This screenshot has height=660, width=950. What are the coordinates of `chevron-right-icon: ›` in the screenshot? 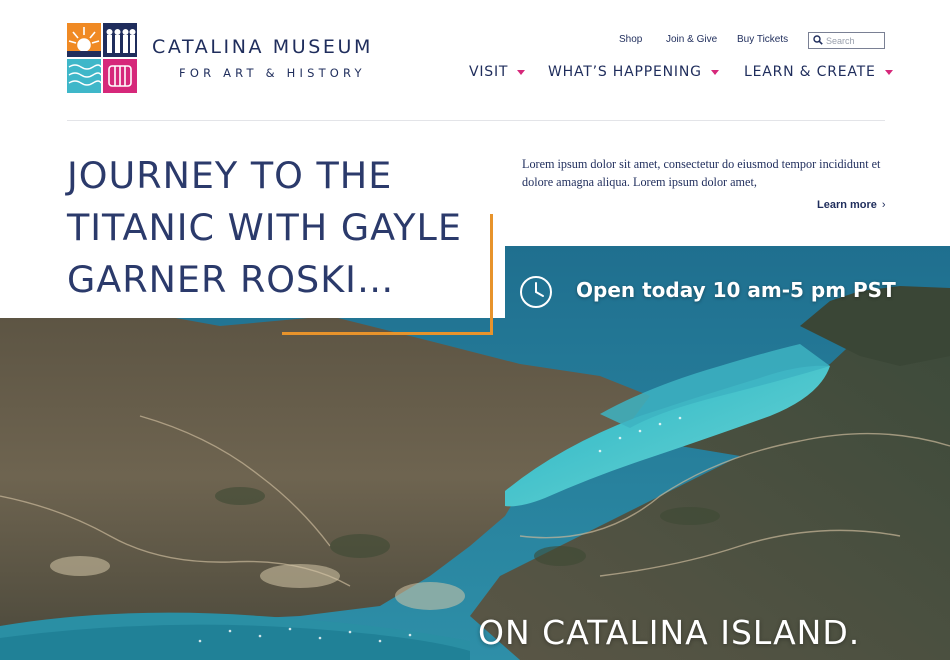 It's located at (883, 205).